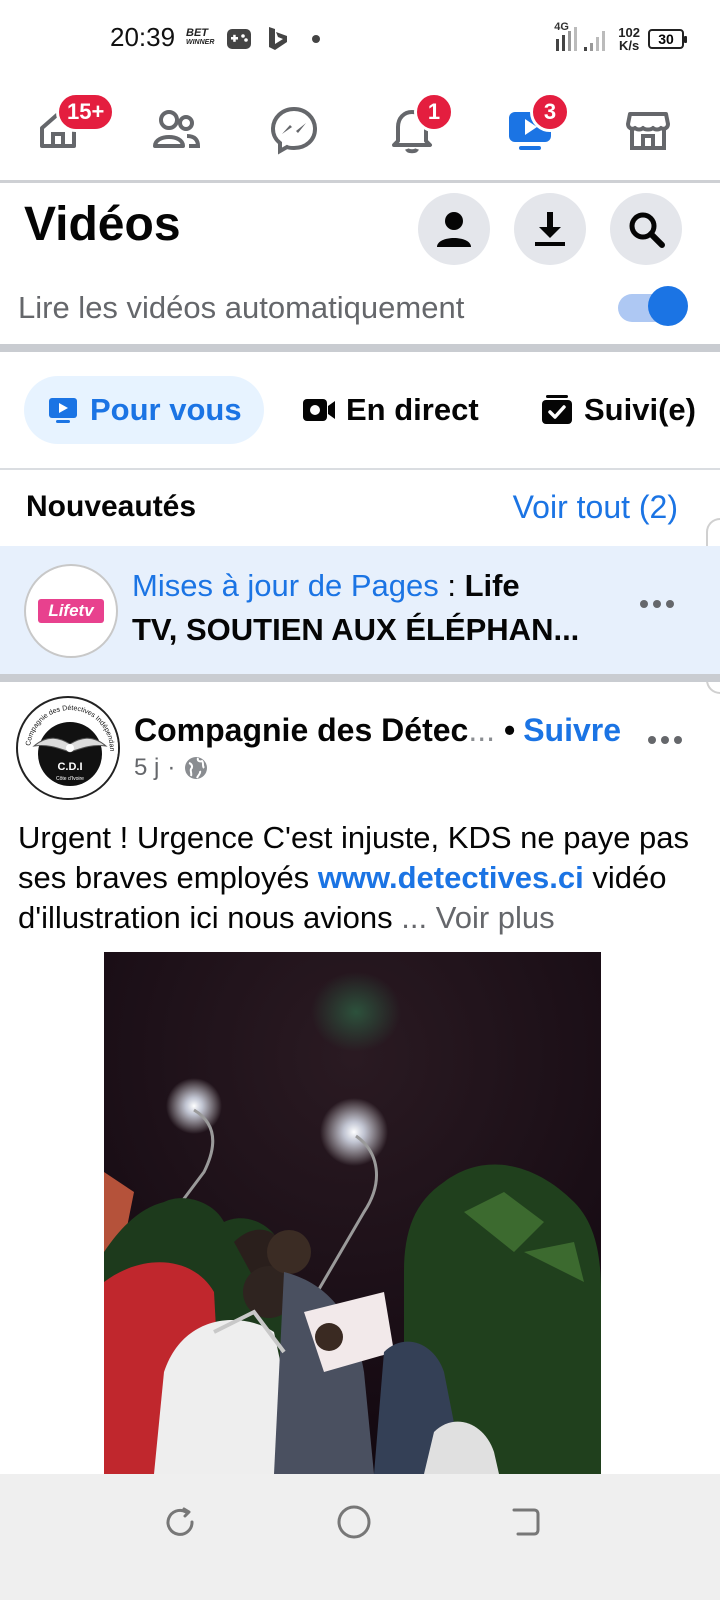 This screenshot has width=720, height=1600. What do you see at coordinates (86, 112) in the screenshot?
I see `home-badge: 15+` at bounding box center [86, 112].